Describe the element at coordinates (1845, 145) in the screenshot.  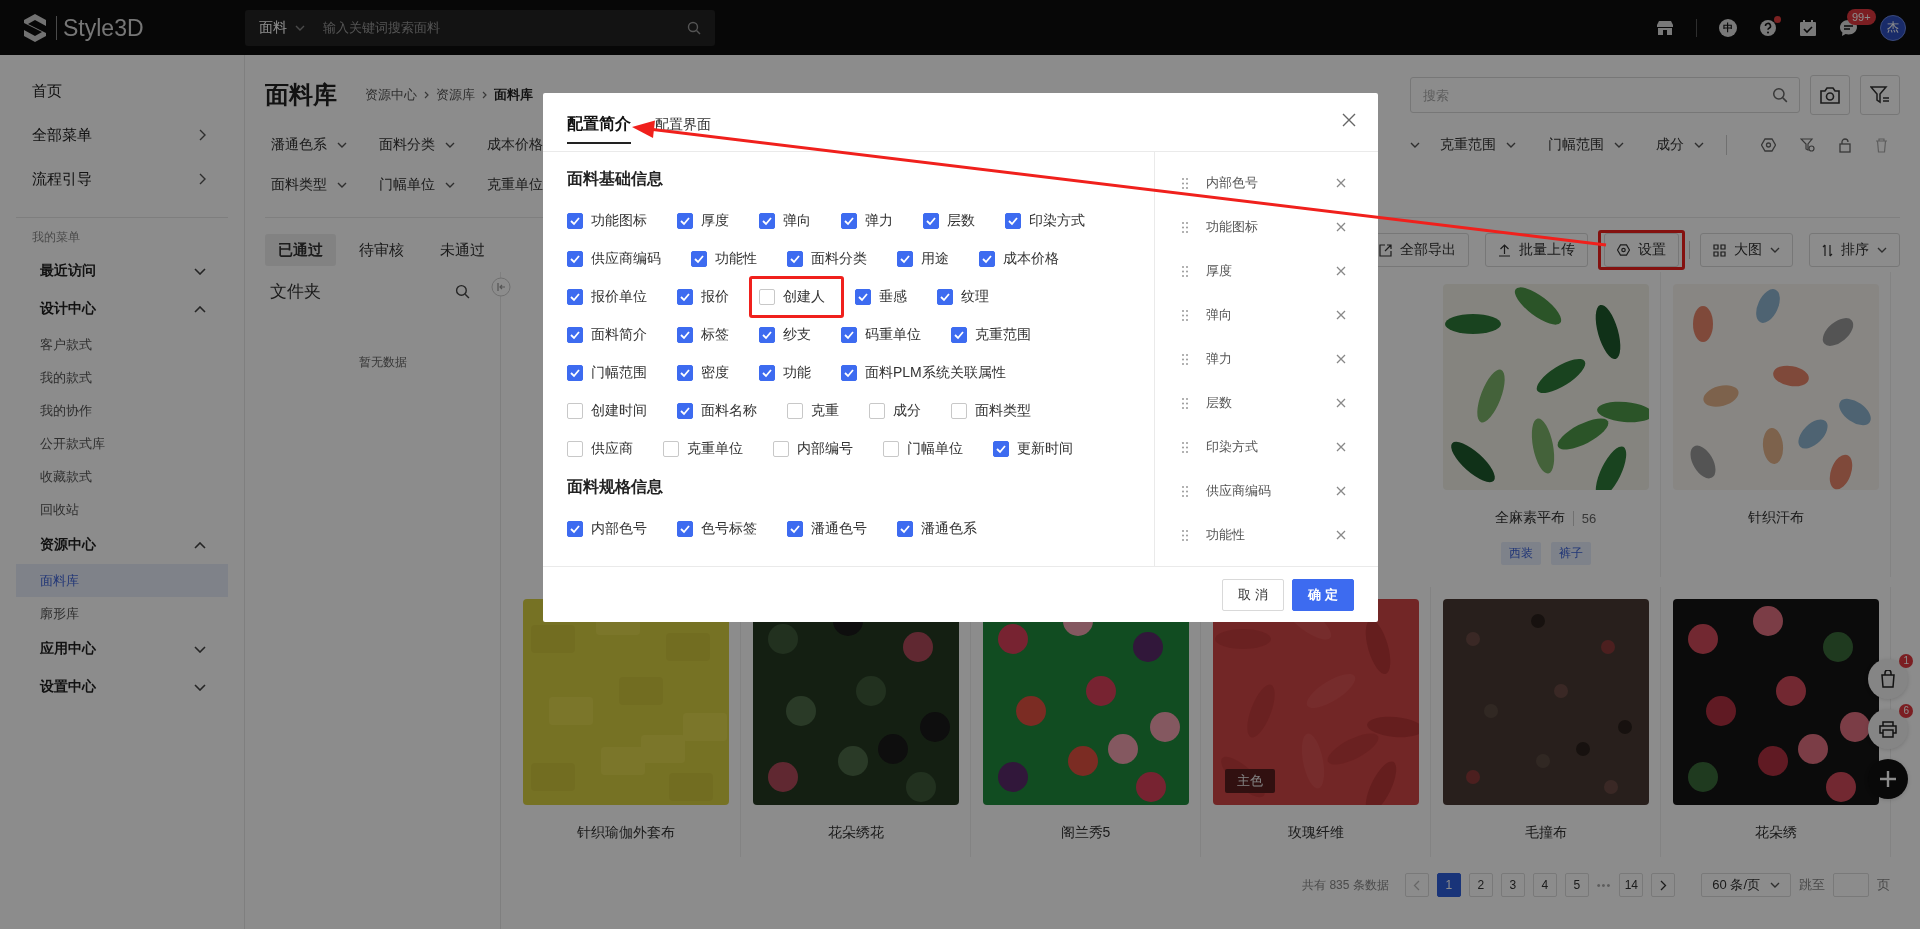
I see `lock-icon` at that location.